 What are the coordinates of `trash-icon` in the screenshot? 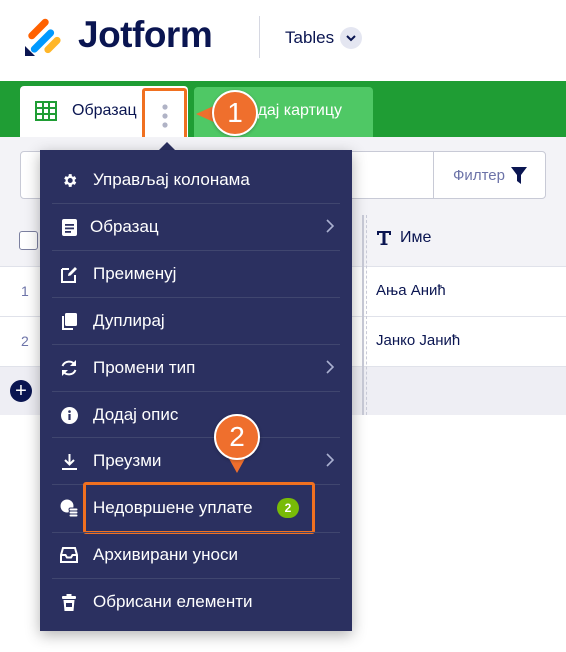 It's located at (69, 602).